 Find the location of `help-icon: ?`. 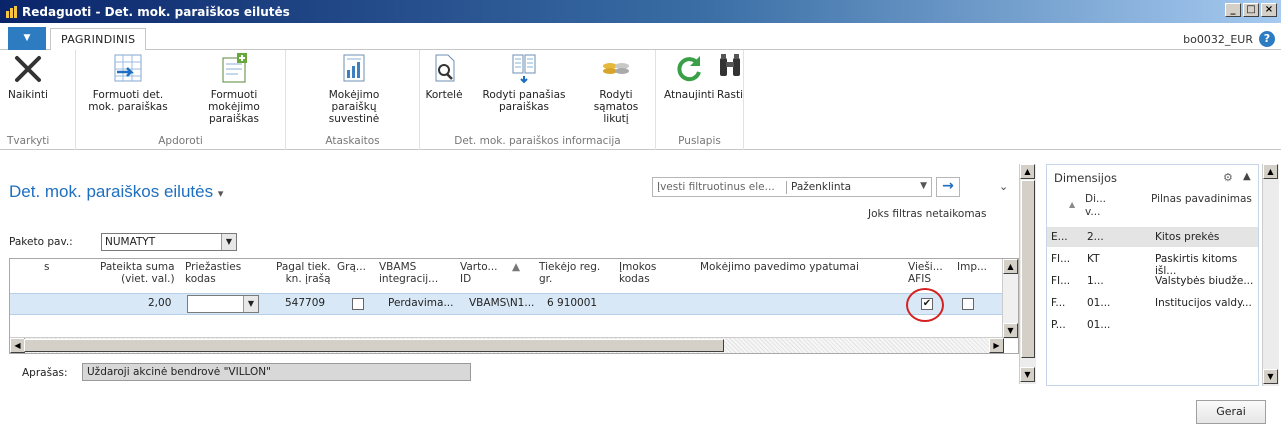

help-icon: ? is located at coordinates (1267, 39).